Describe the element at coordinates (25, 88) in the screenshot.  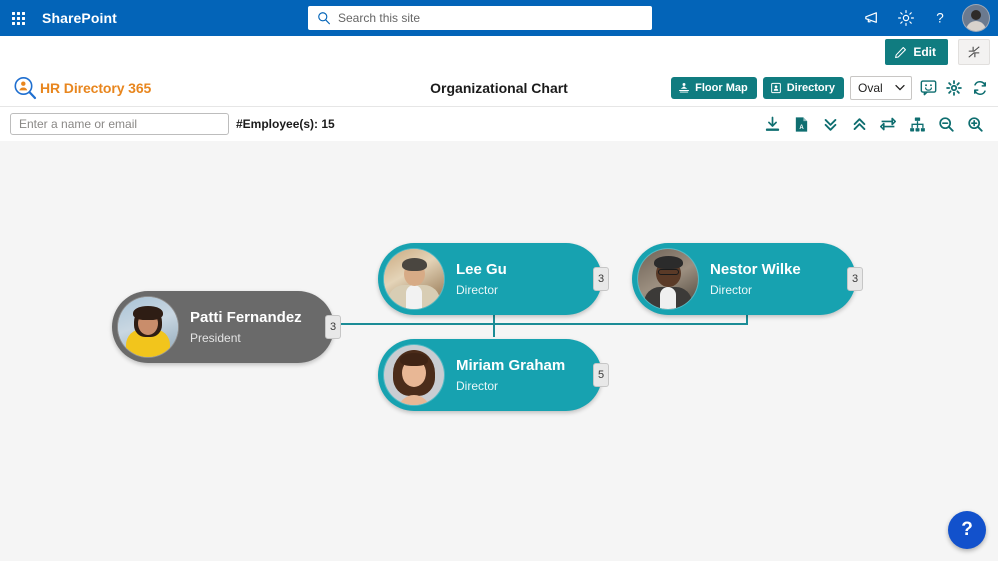
I see `magnifier-person-icon` at that location.